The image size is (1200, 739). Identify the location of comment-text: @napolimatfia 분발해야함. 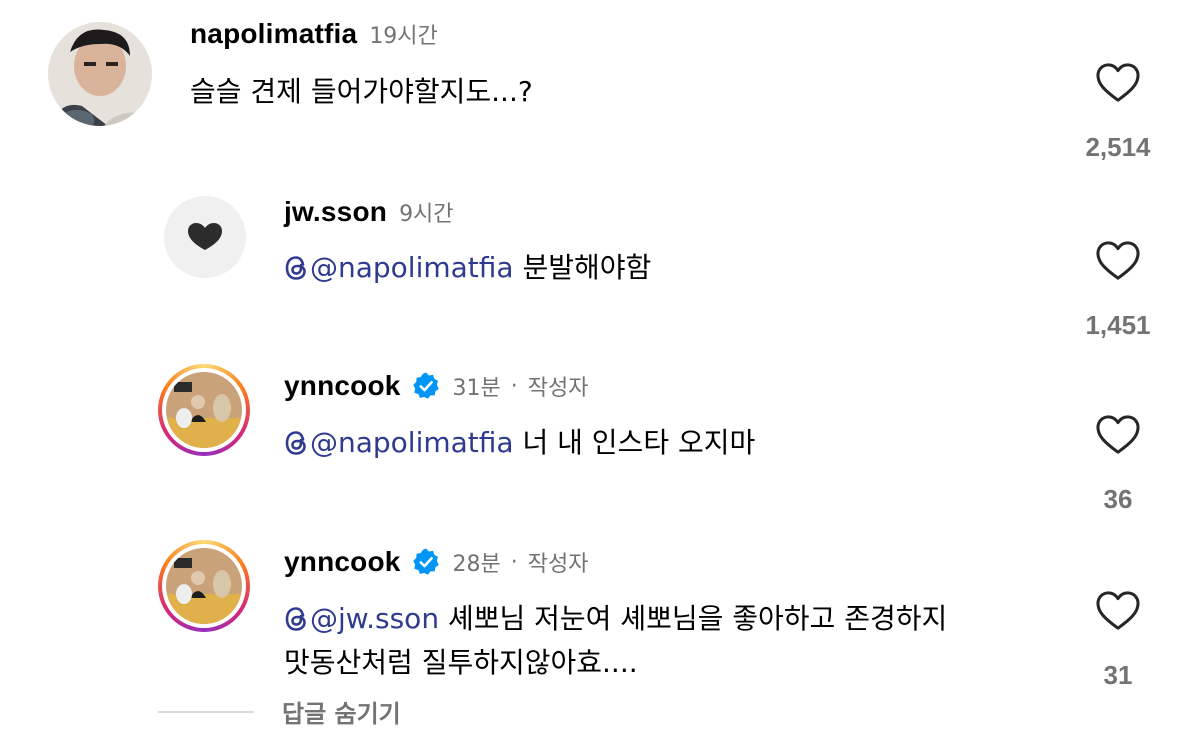
(467, 268).